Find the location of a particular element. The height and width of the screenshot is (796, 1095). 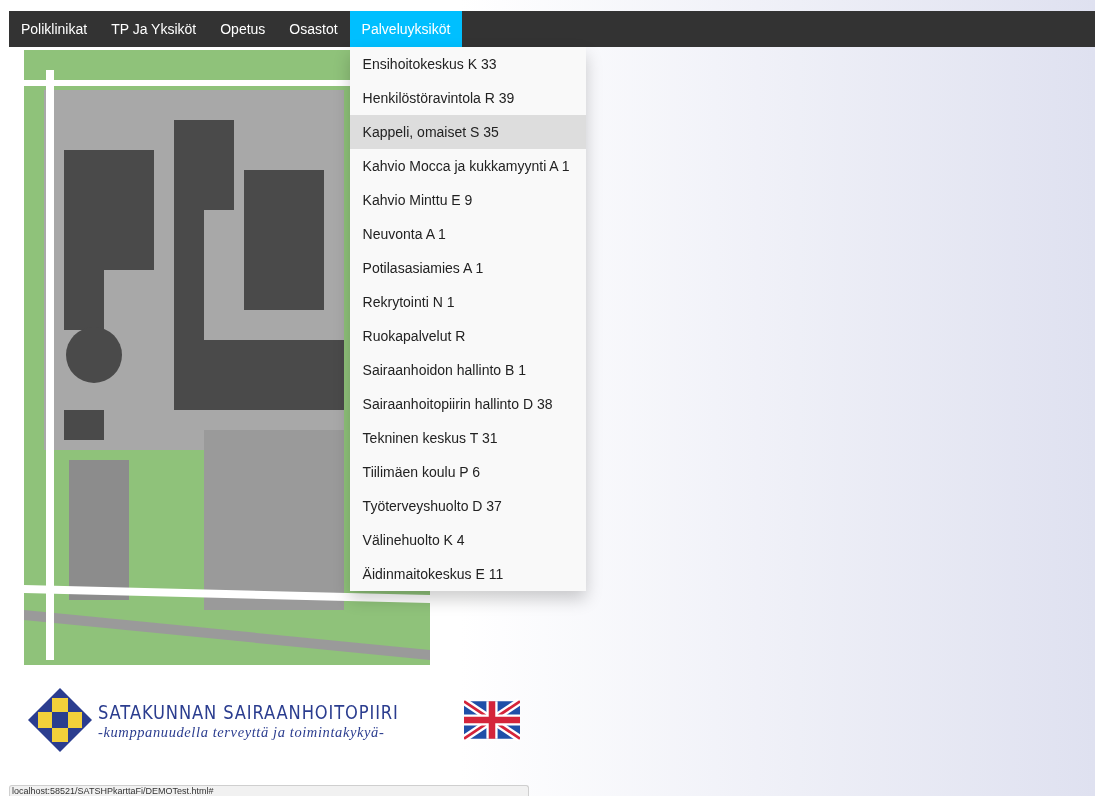

status-url: localhost:58521/SATSHPkarttaFi/DEMOTest.html# is located at coordinates (113, 791).